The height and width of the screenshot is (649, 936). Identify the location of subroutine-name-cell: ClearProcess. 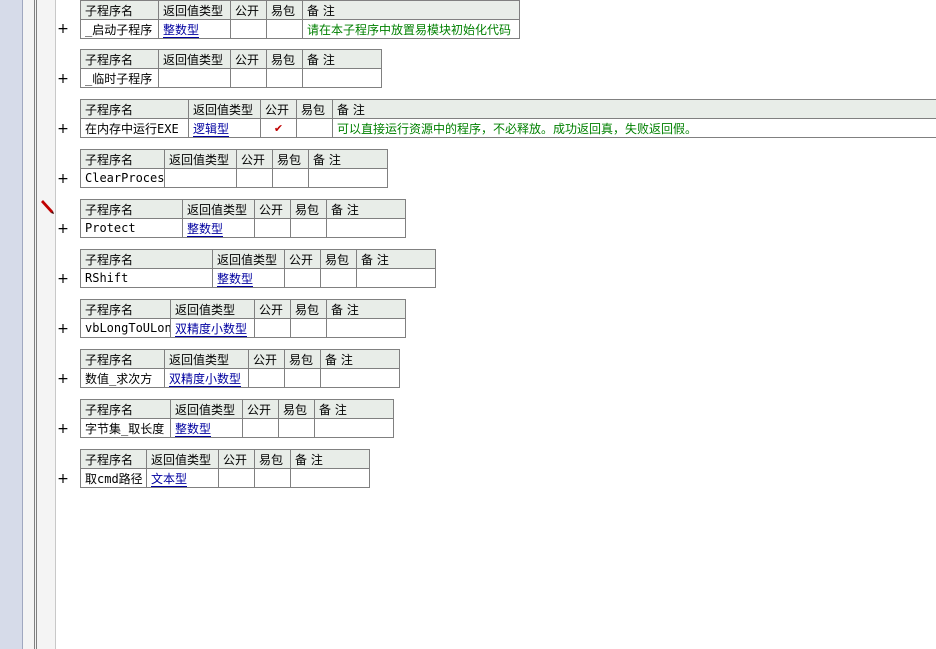
(122, 178).